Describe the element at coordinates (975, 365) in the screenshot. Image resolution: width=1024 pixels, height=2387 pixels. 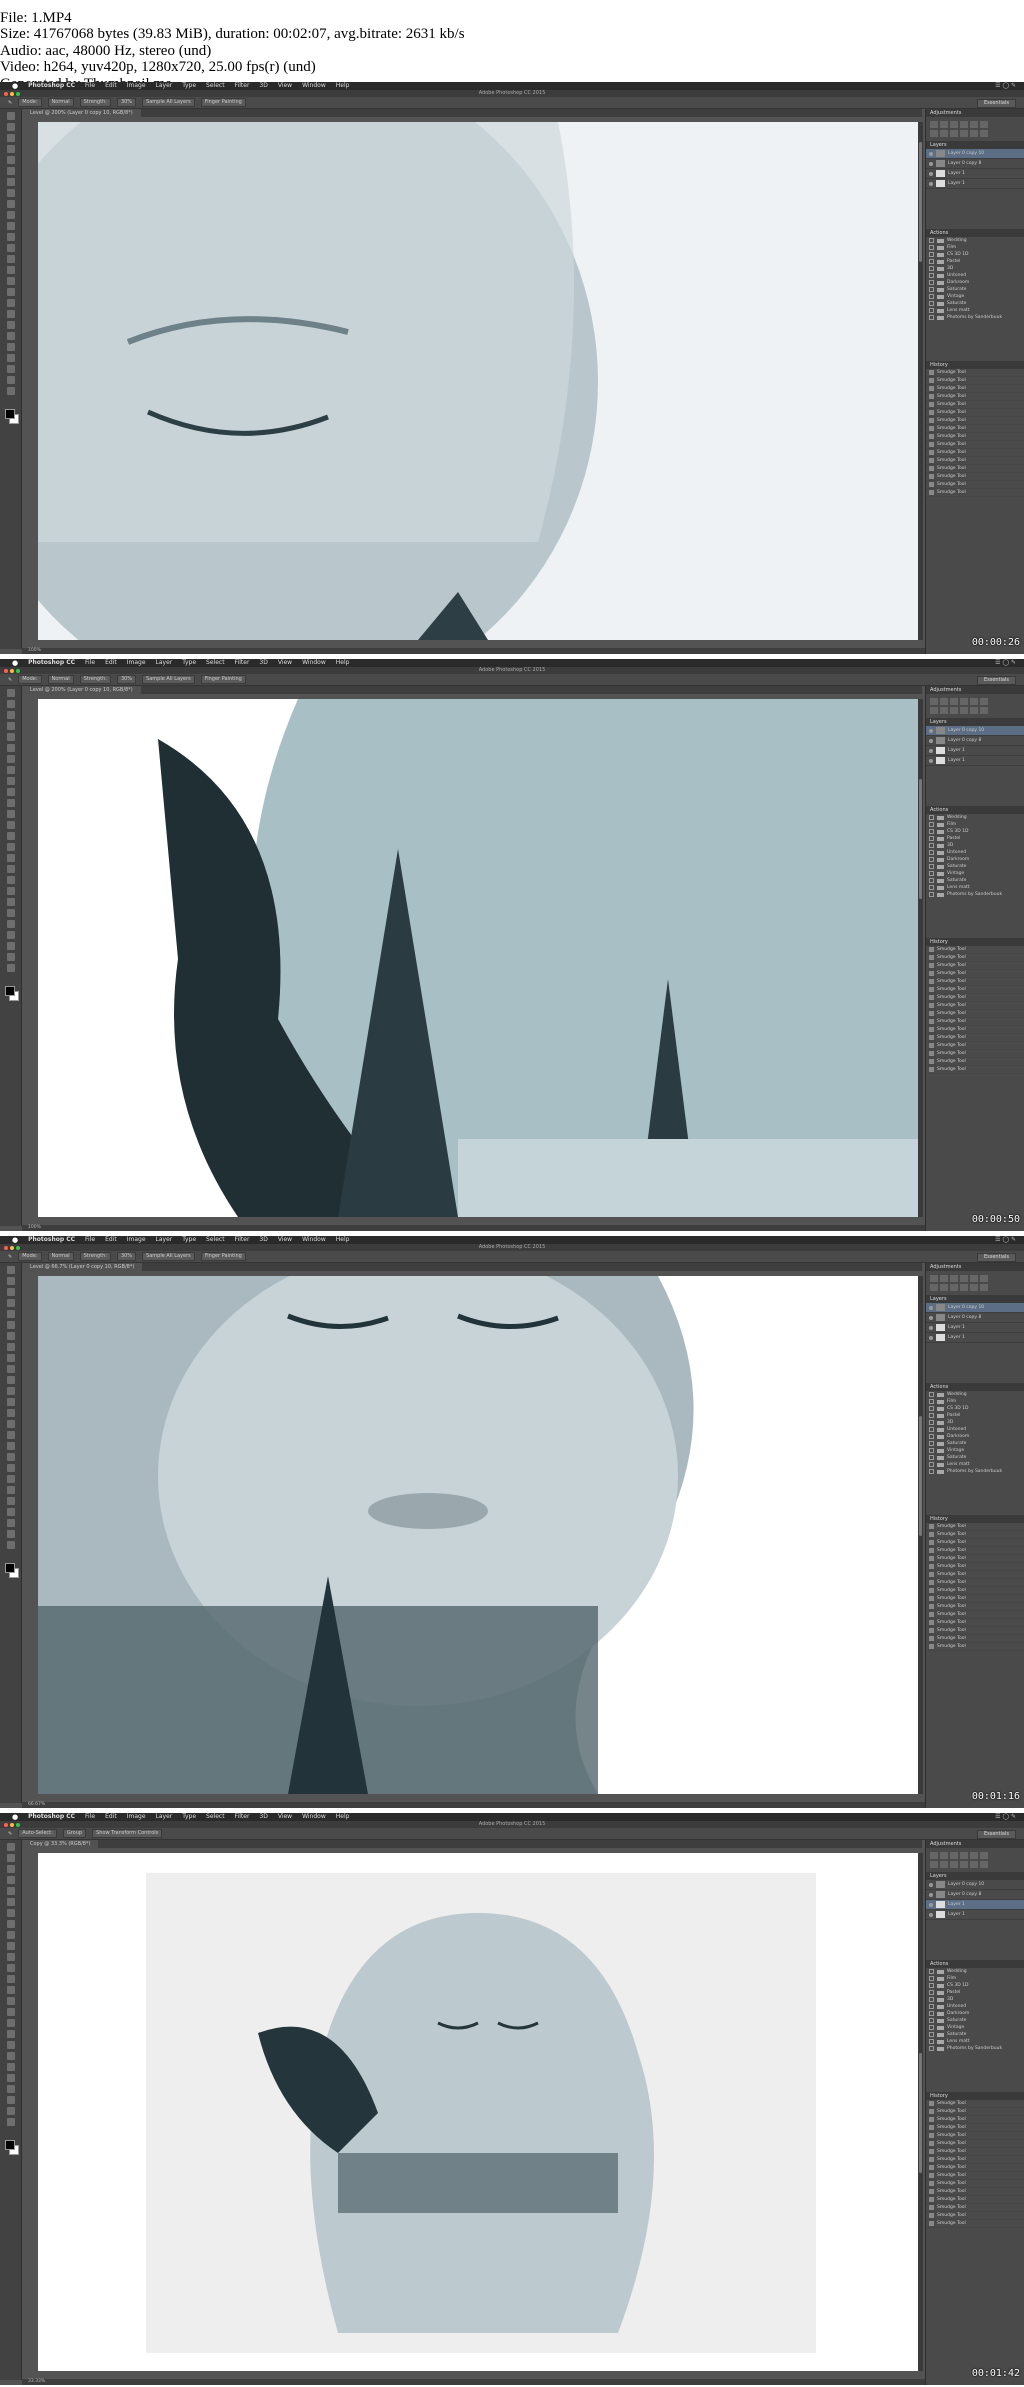
I see `history-panel-header: History` at that location.